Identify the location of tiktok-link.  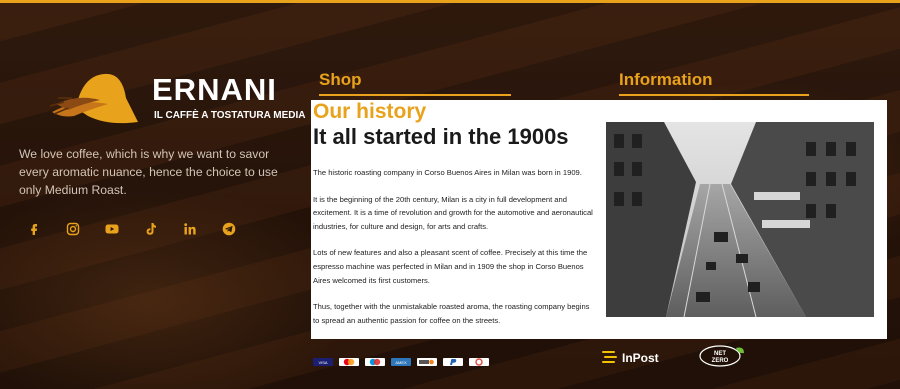
(151, 229).